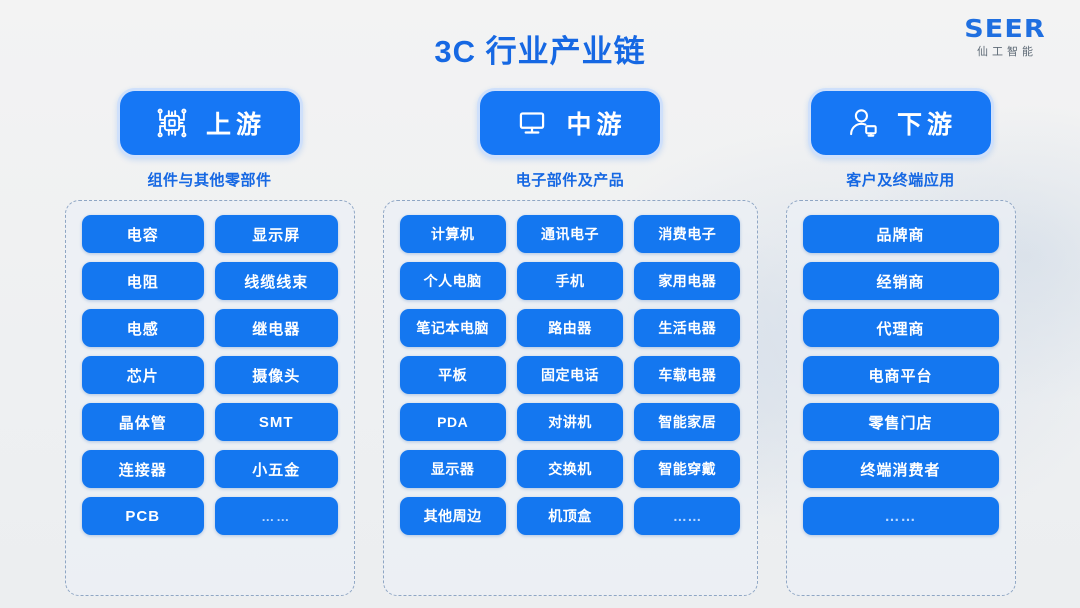 This screenshot has width=1080, height=608. What do you see at coordinates (276, 375) in the screenshot?
I see `chip-item: 摄像头` at bounding box center [276, 375].